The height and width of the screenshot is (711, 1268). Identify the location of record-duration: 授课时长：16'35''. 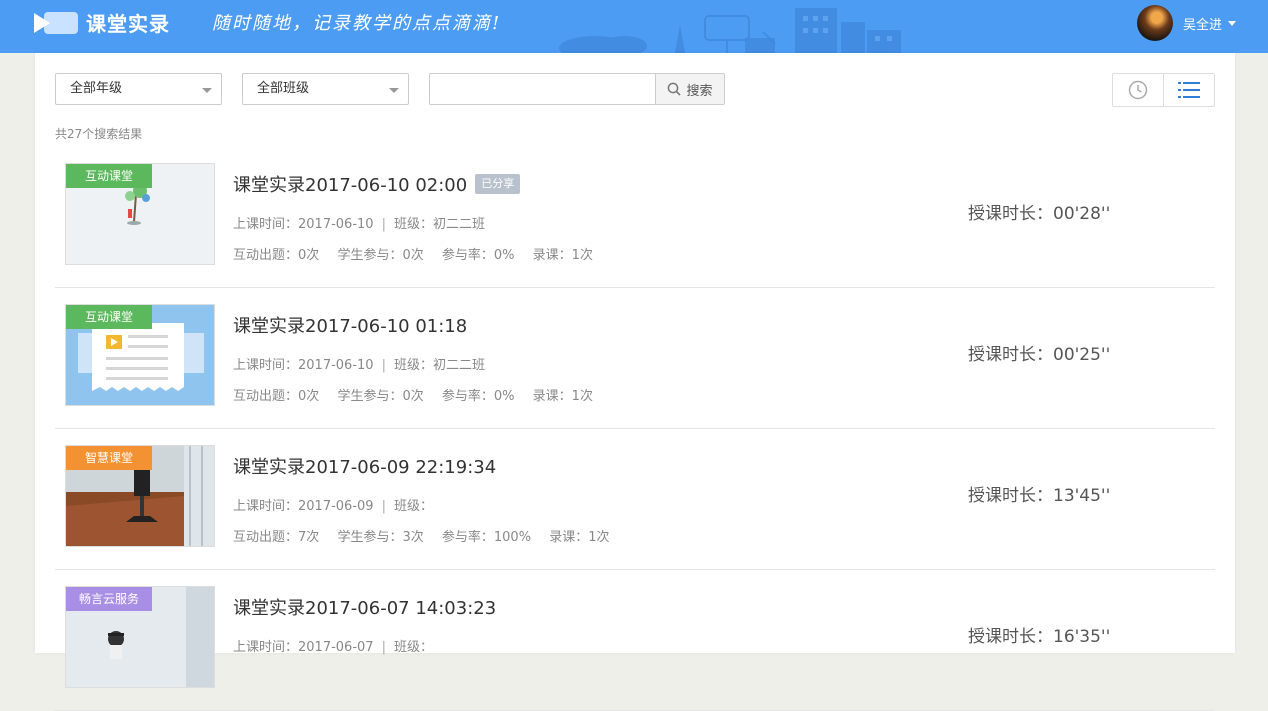
(1039, 634).